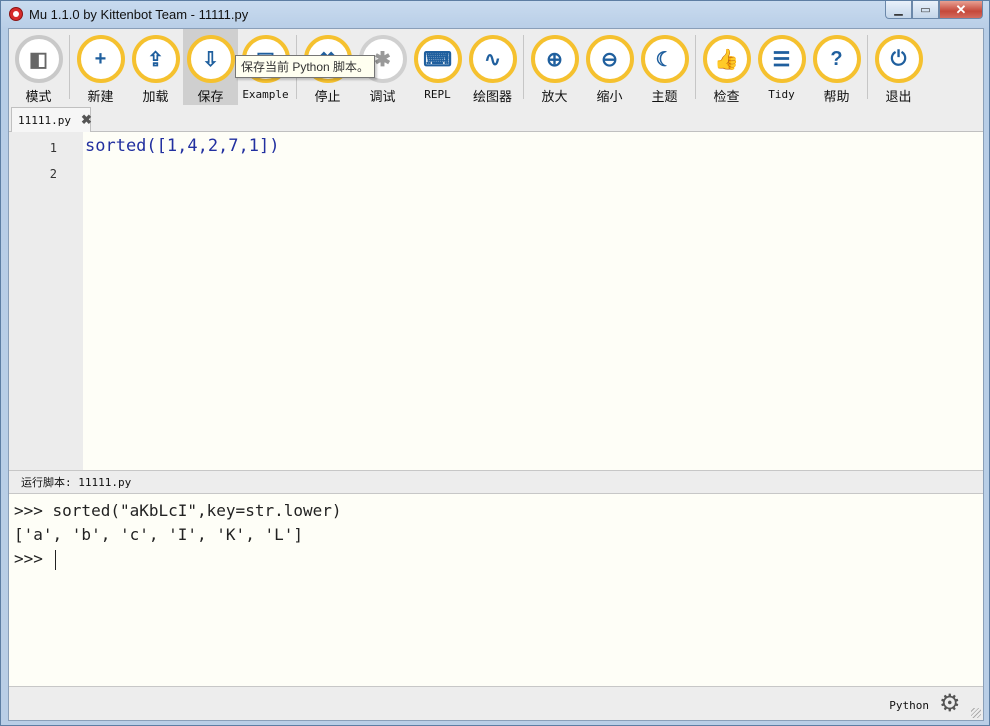 The height and width of the screenshot is (726, 990). I want to click on tab-label: 11111.py, so click(44, 120).